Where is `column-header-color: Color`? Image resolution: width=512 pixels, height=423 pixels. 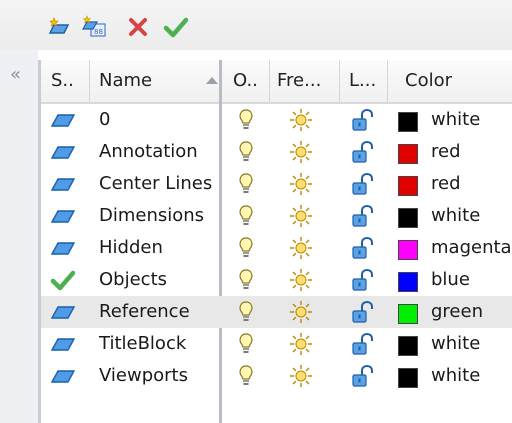
column-header-color: Color is located at coordinates (428, 81).